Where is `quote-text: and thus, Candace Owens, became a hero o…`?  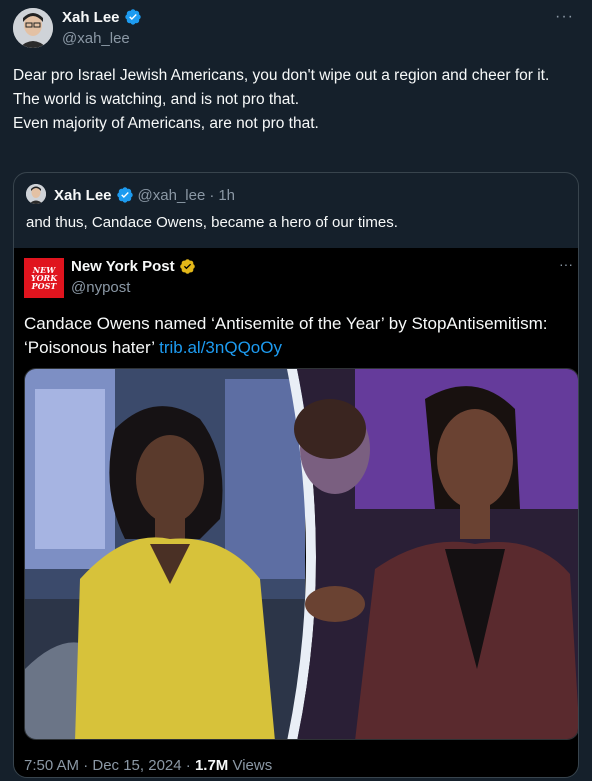 quote-text: and thus, Candace Owens, became a hero o… is located at coordinates (212, 222).